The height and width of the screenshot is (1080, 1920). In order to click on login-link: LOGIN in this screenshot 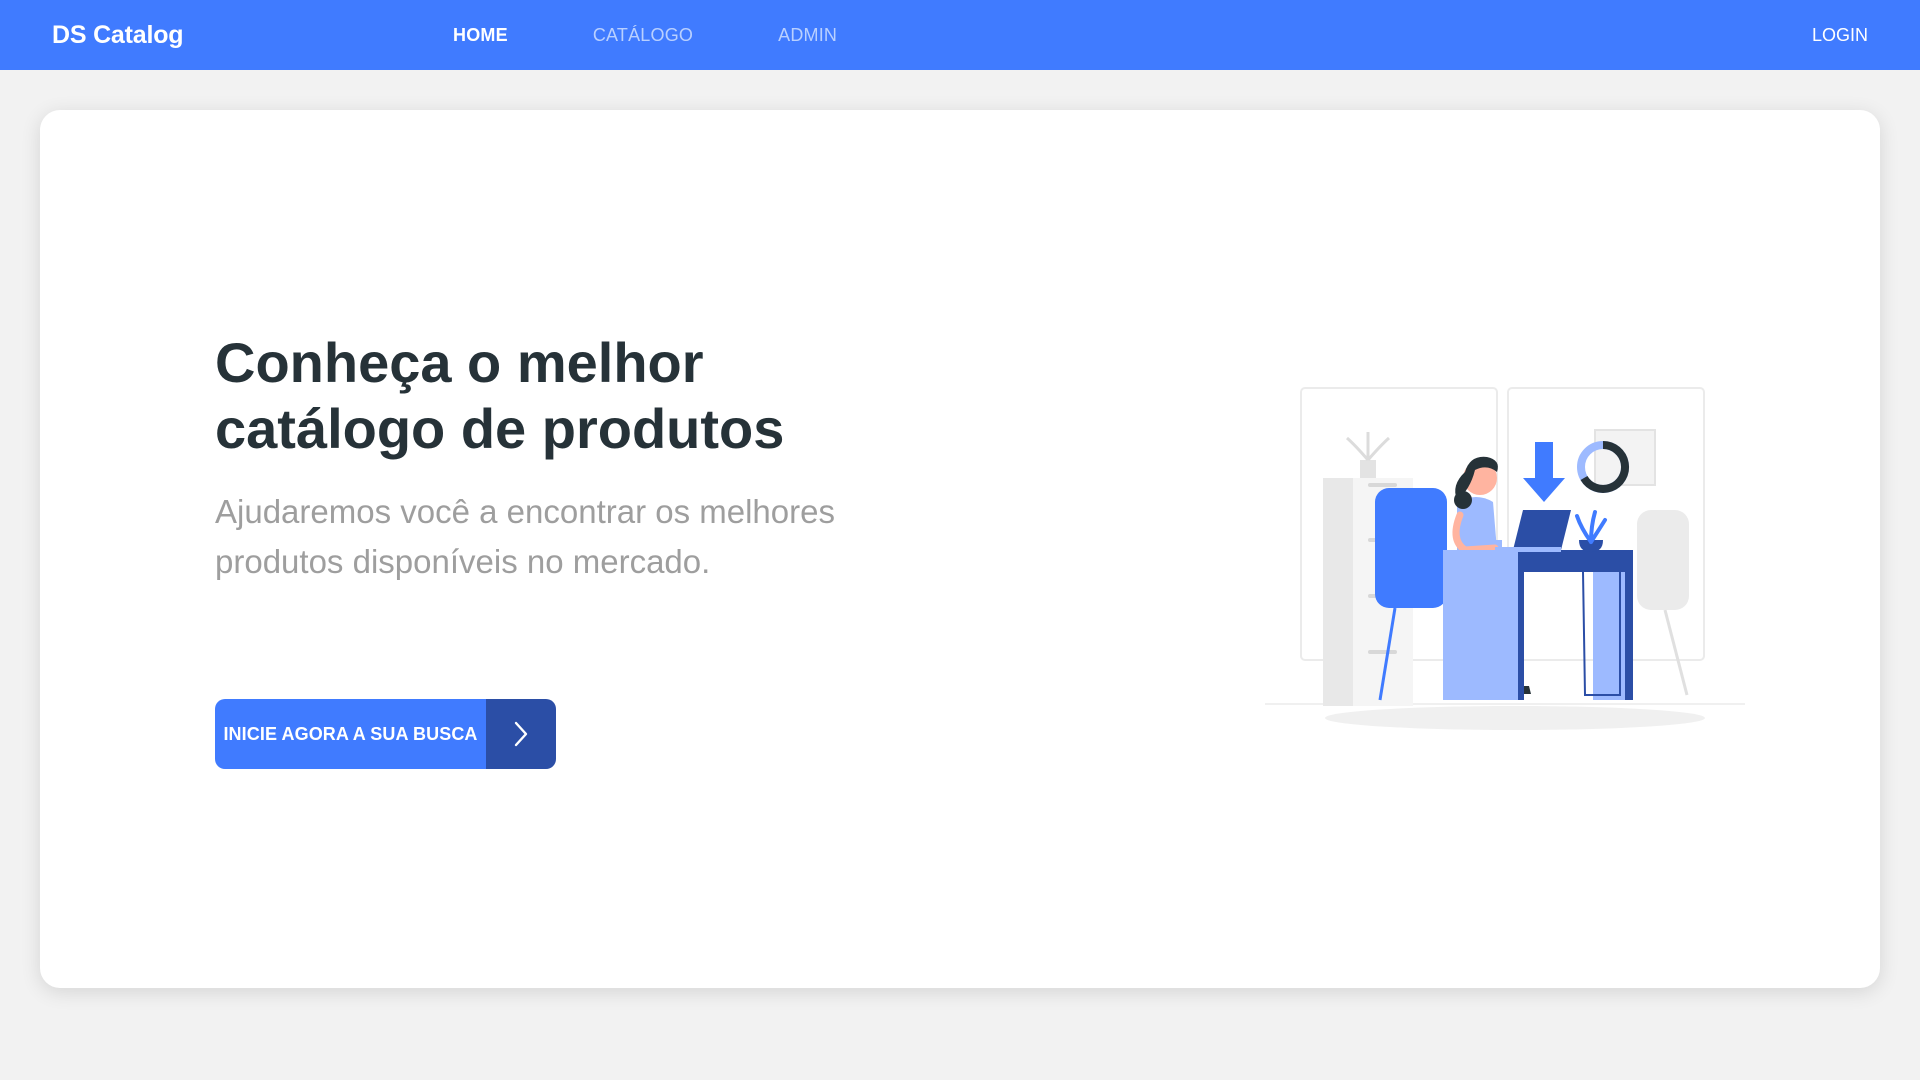, I will do `click(1840, 35)`.